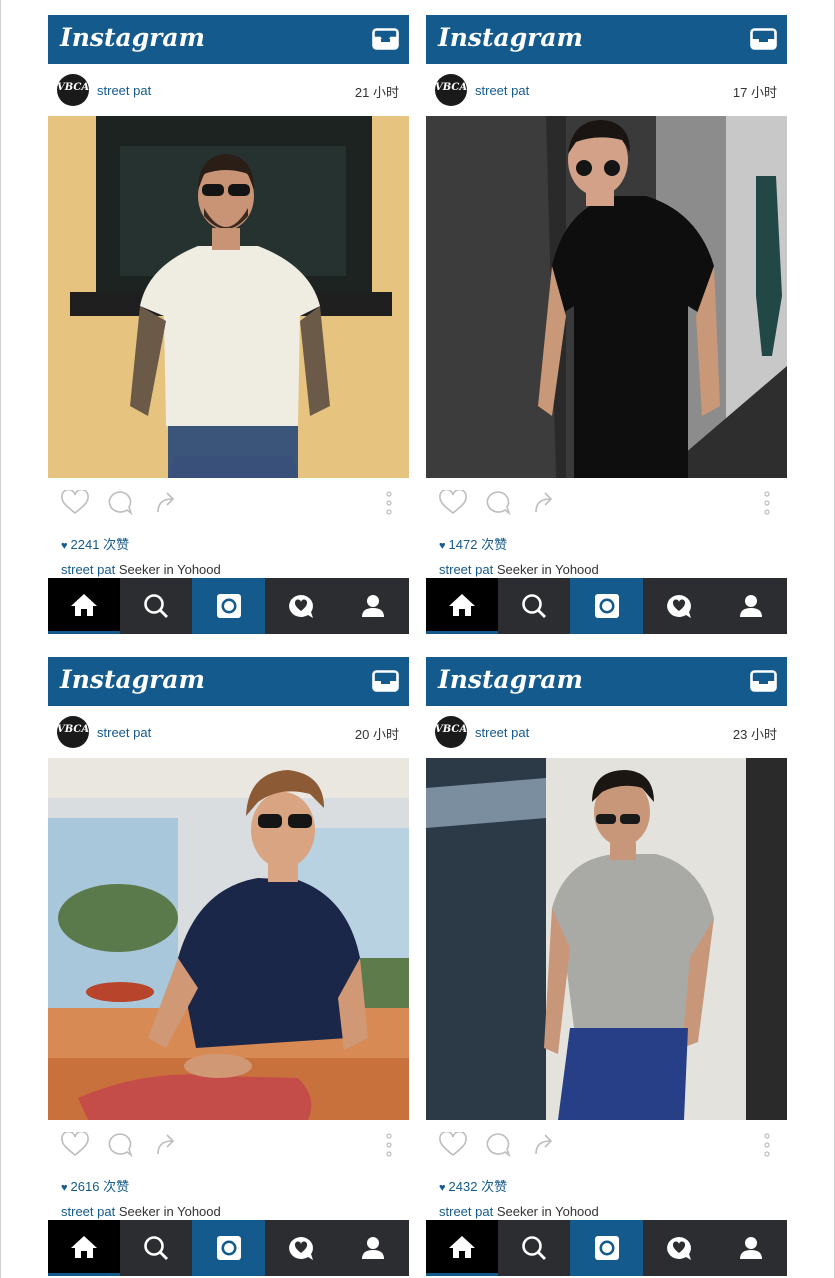 The width and height of the screenshot is (835, 1278). What do you see at coordinates (754, 734) in the screenshot?
I see `post-timestamp: 23 小时` at bounding box center [754, 734].